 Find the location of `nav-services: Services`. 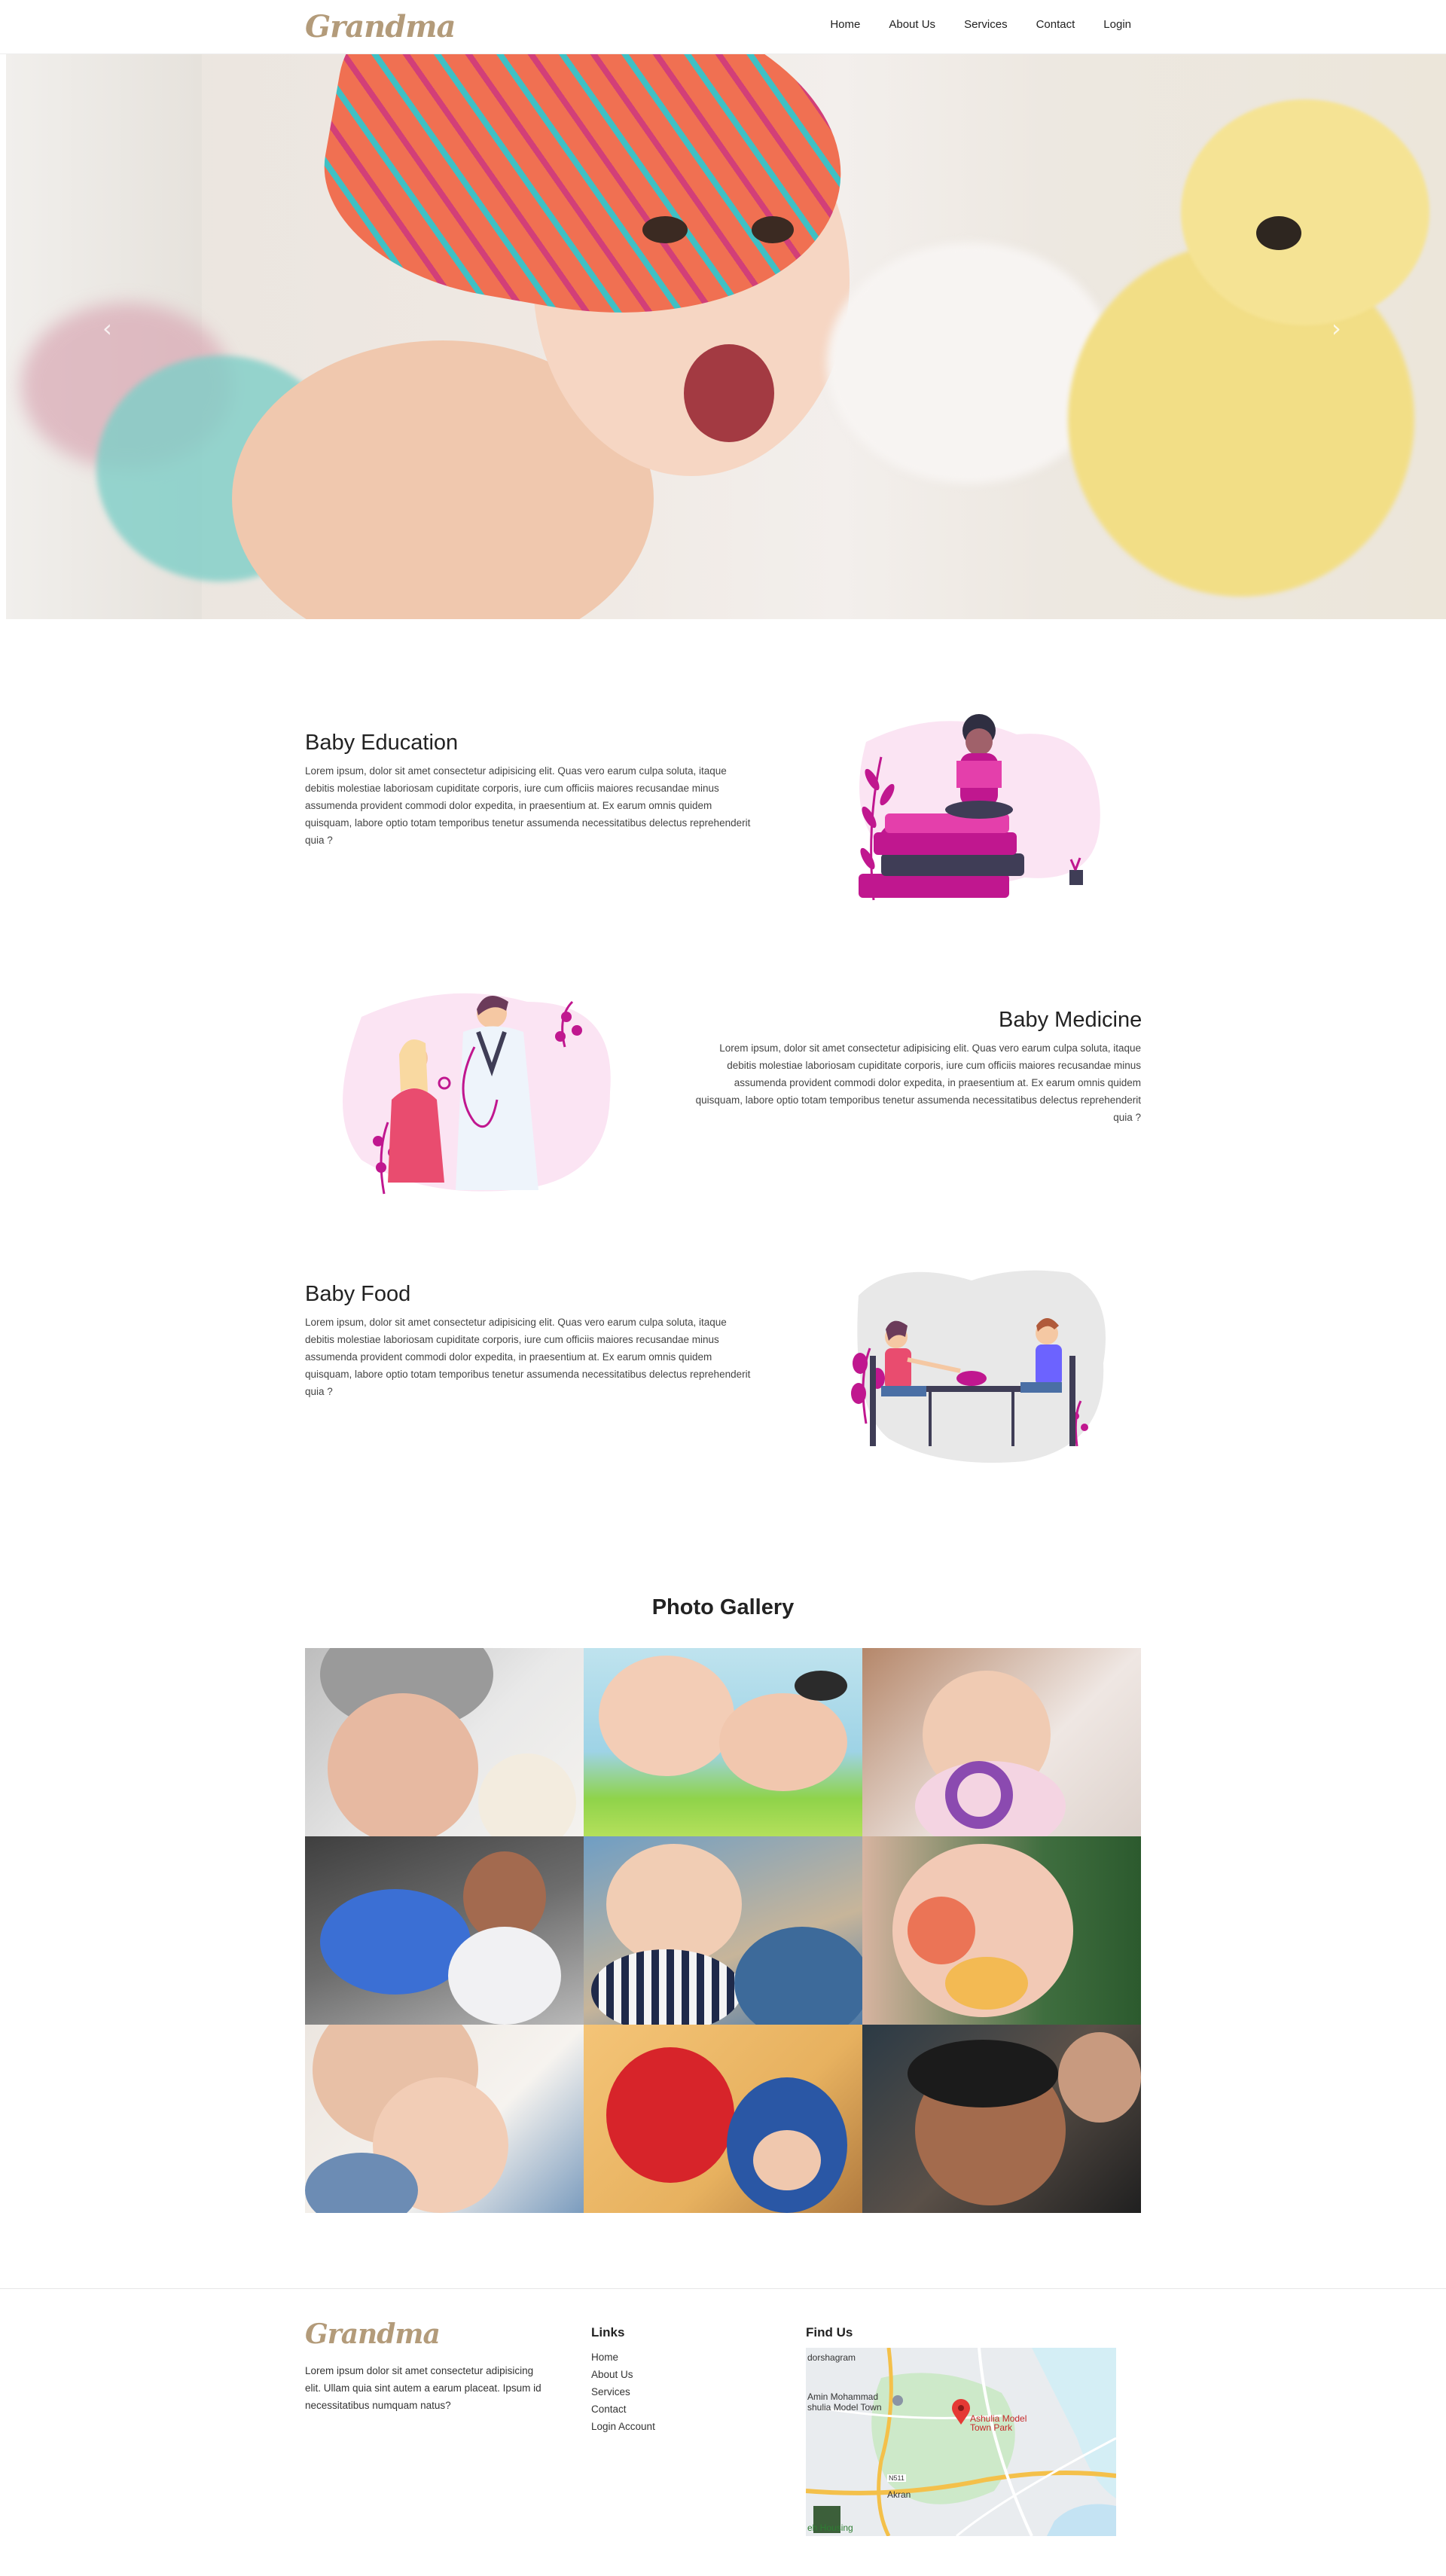

nav-services: Services is located at coordinates (986, 25).